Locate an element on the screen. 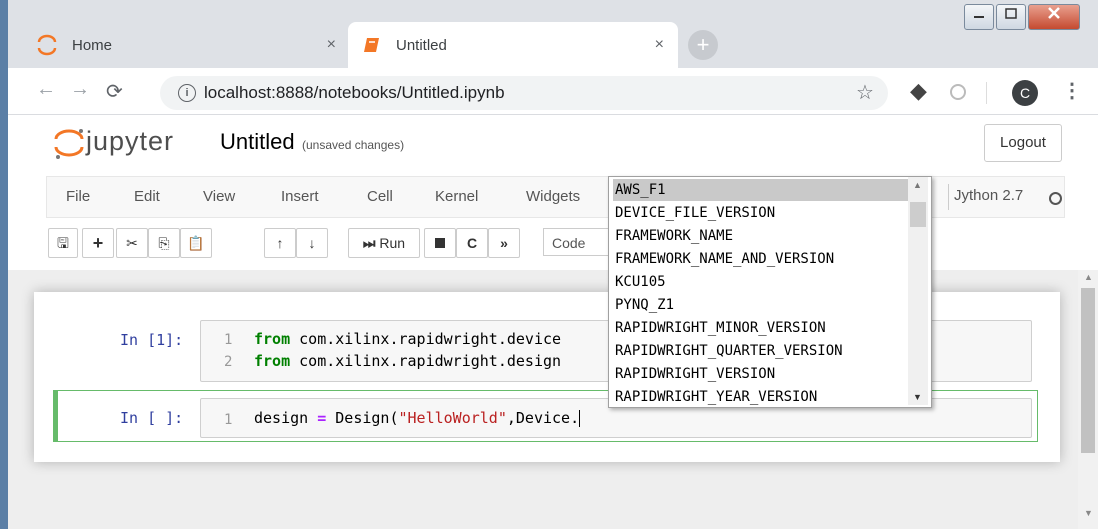 Image resolution: width=1098 pixels, height=529 pixels. operator: = is located at coordinates (322, 418).